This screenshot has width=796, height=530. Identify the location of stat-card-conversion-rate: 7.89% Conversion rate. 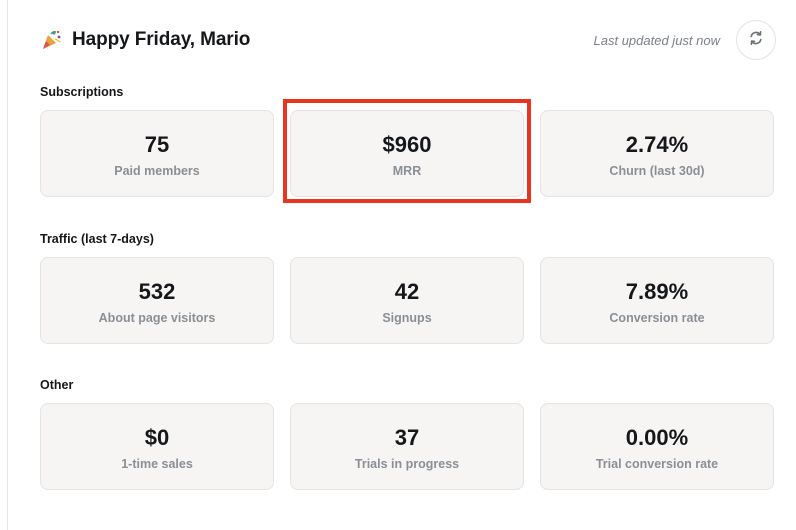
(657, 300).